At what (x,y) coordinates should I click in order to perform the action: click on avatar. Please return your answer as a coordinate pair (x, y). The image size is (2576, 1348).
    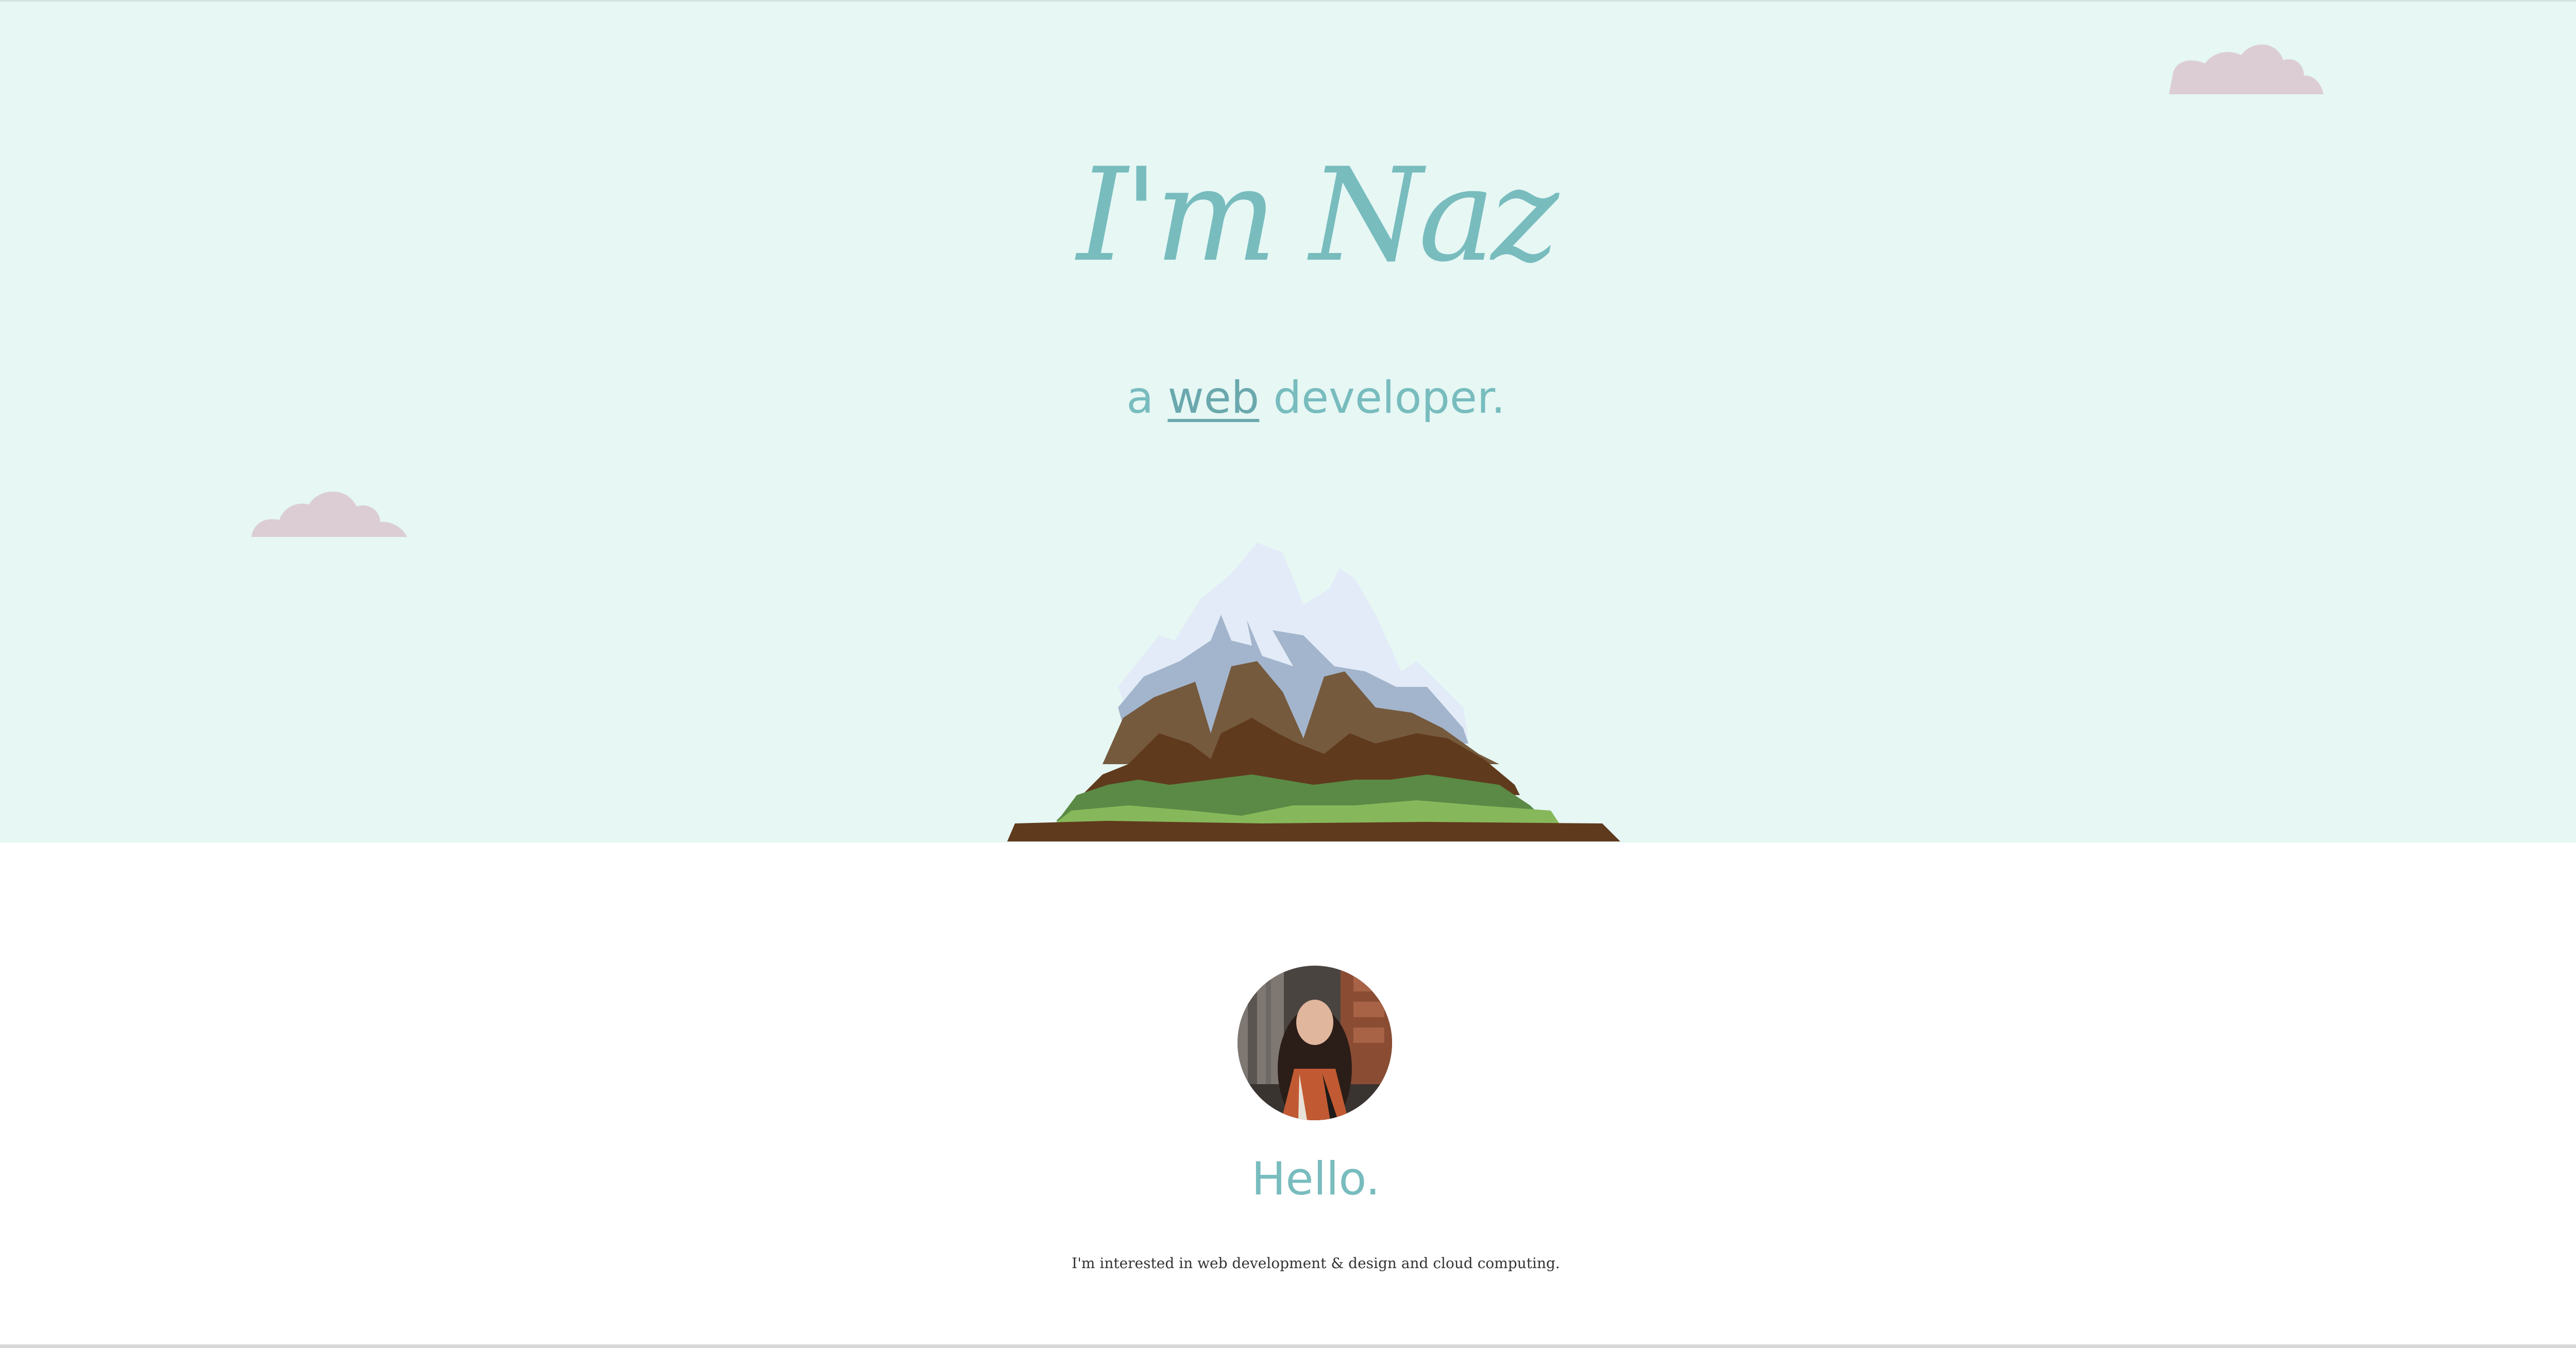
    Looking at the image, I should click on (1315, 1043).